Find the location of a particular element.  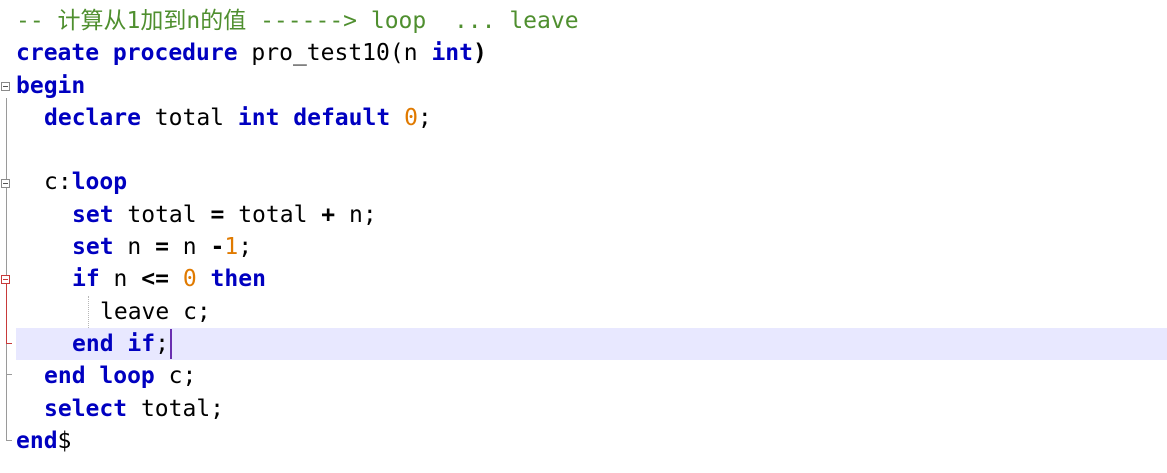

code-line-7: set total = total + n; is located at coordinates (591, 215).